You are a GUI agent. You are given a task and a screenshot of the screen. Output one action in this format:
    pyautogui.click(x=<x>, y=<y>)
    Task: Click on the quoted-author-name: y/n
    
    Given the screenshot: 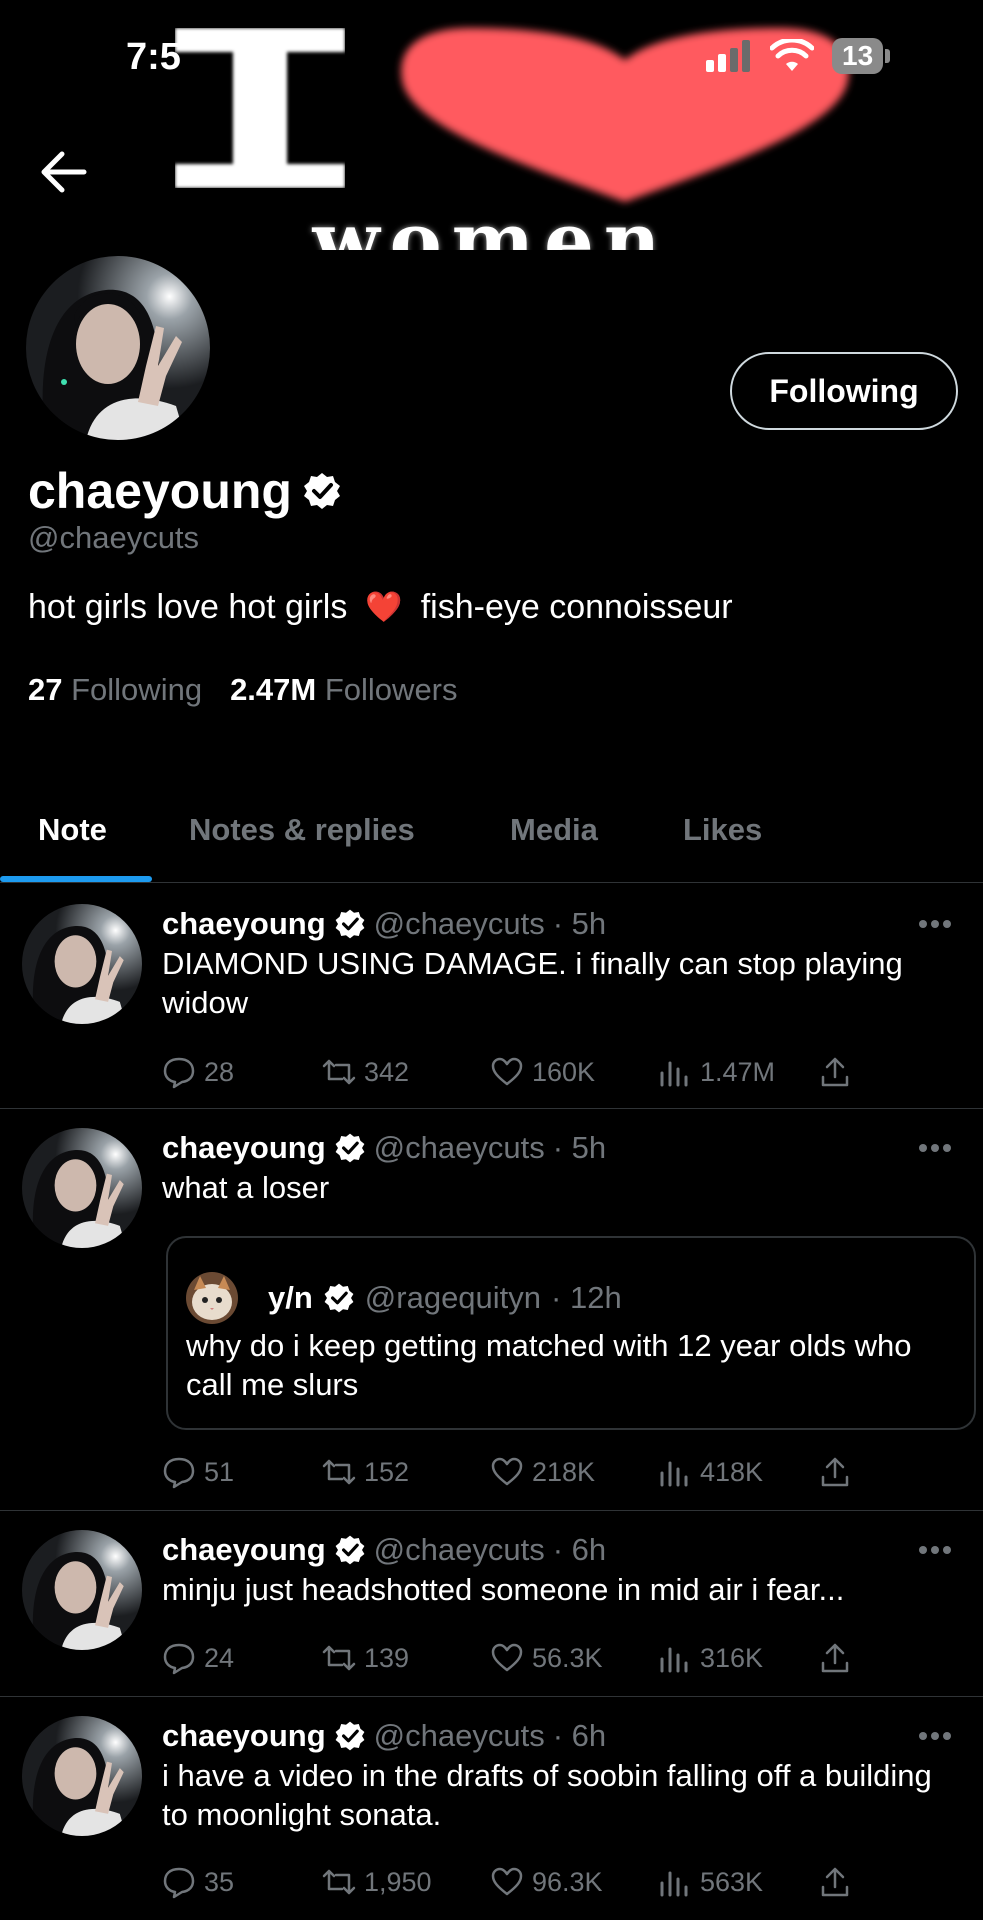 What is the action you would take?
    pyautogui.click(x=290, y=1298)
    